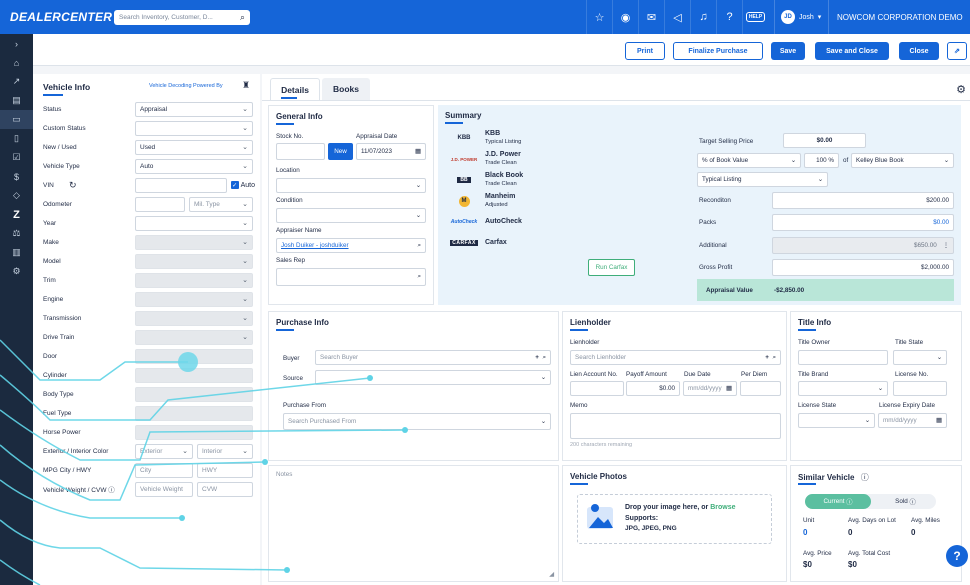  I want to click on appraiser-input: Josh Duiker - joshduiker ⌕, so click(351, 245).